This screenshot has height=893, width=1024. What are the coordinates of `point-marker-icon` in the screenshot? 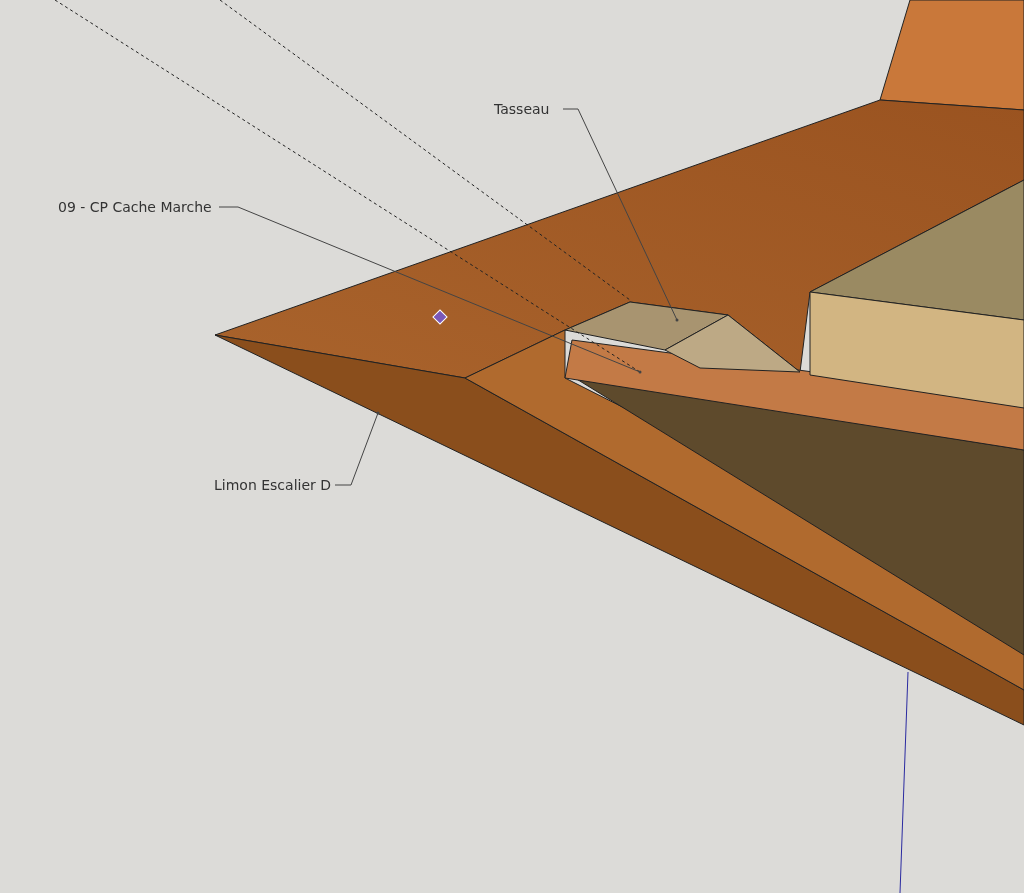 It's located at (440, 317).